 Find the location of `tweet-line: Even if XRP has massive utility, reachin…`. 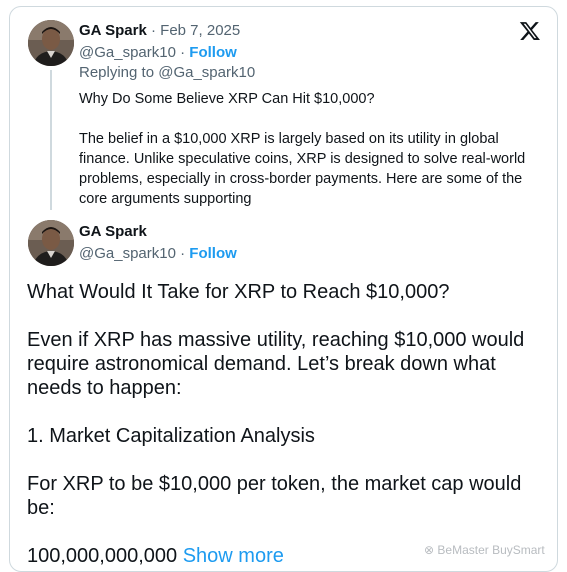

tweet-line: Even if XRP has massive utility, reachin… is located at coordinates (276, 340).